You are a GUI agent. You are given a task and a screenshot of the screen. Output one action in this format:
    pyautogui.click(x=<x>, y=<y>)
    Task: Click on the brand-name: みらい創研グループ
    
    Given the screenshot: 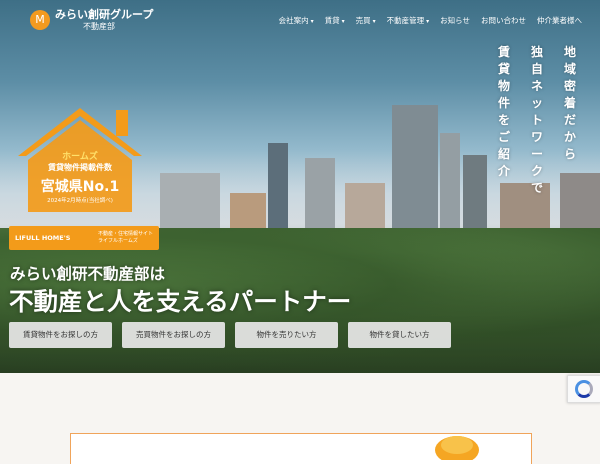 What is the action you would take?
    pyautogui.click(x=104, y=14)
    